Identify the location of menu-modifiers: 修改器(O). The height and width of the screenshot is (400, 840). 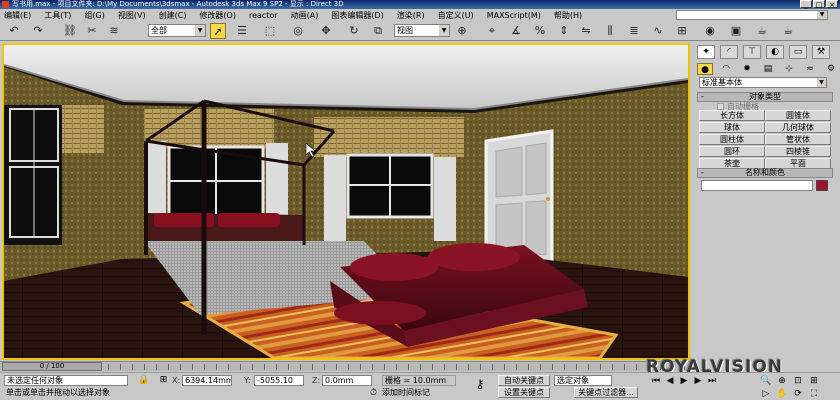
(217, 15).